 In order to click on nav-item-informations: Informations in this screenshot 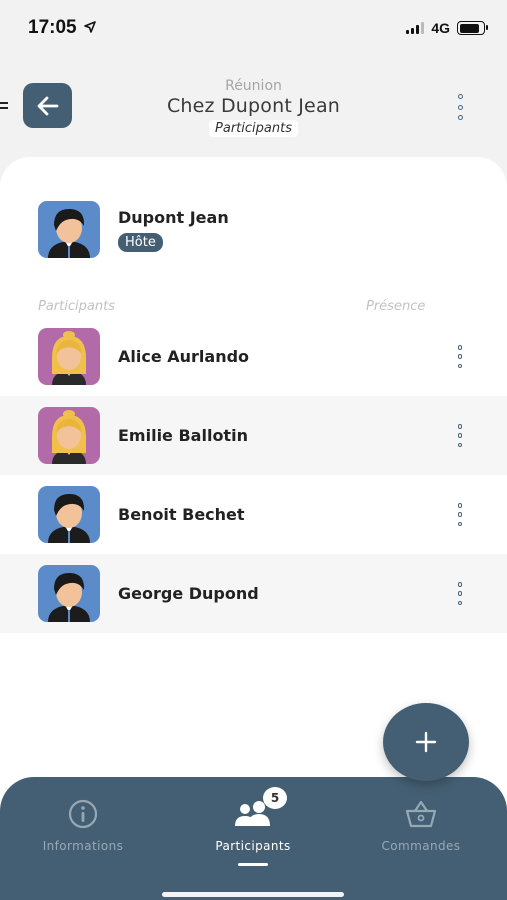, I will do `click(83, 825)`.